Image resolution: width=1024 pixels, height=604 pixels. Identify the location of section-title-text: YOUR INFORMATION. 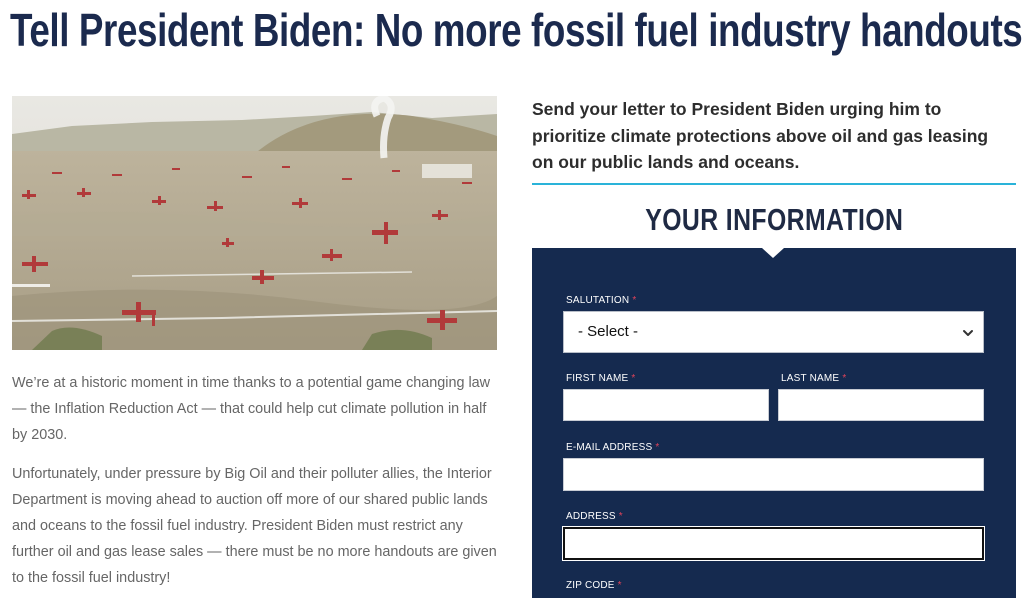
(774, 219).